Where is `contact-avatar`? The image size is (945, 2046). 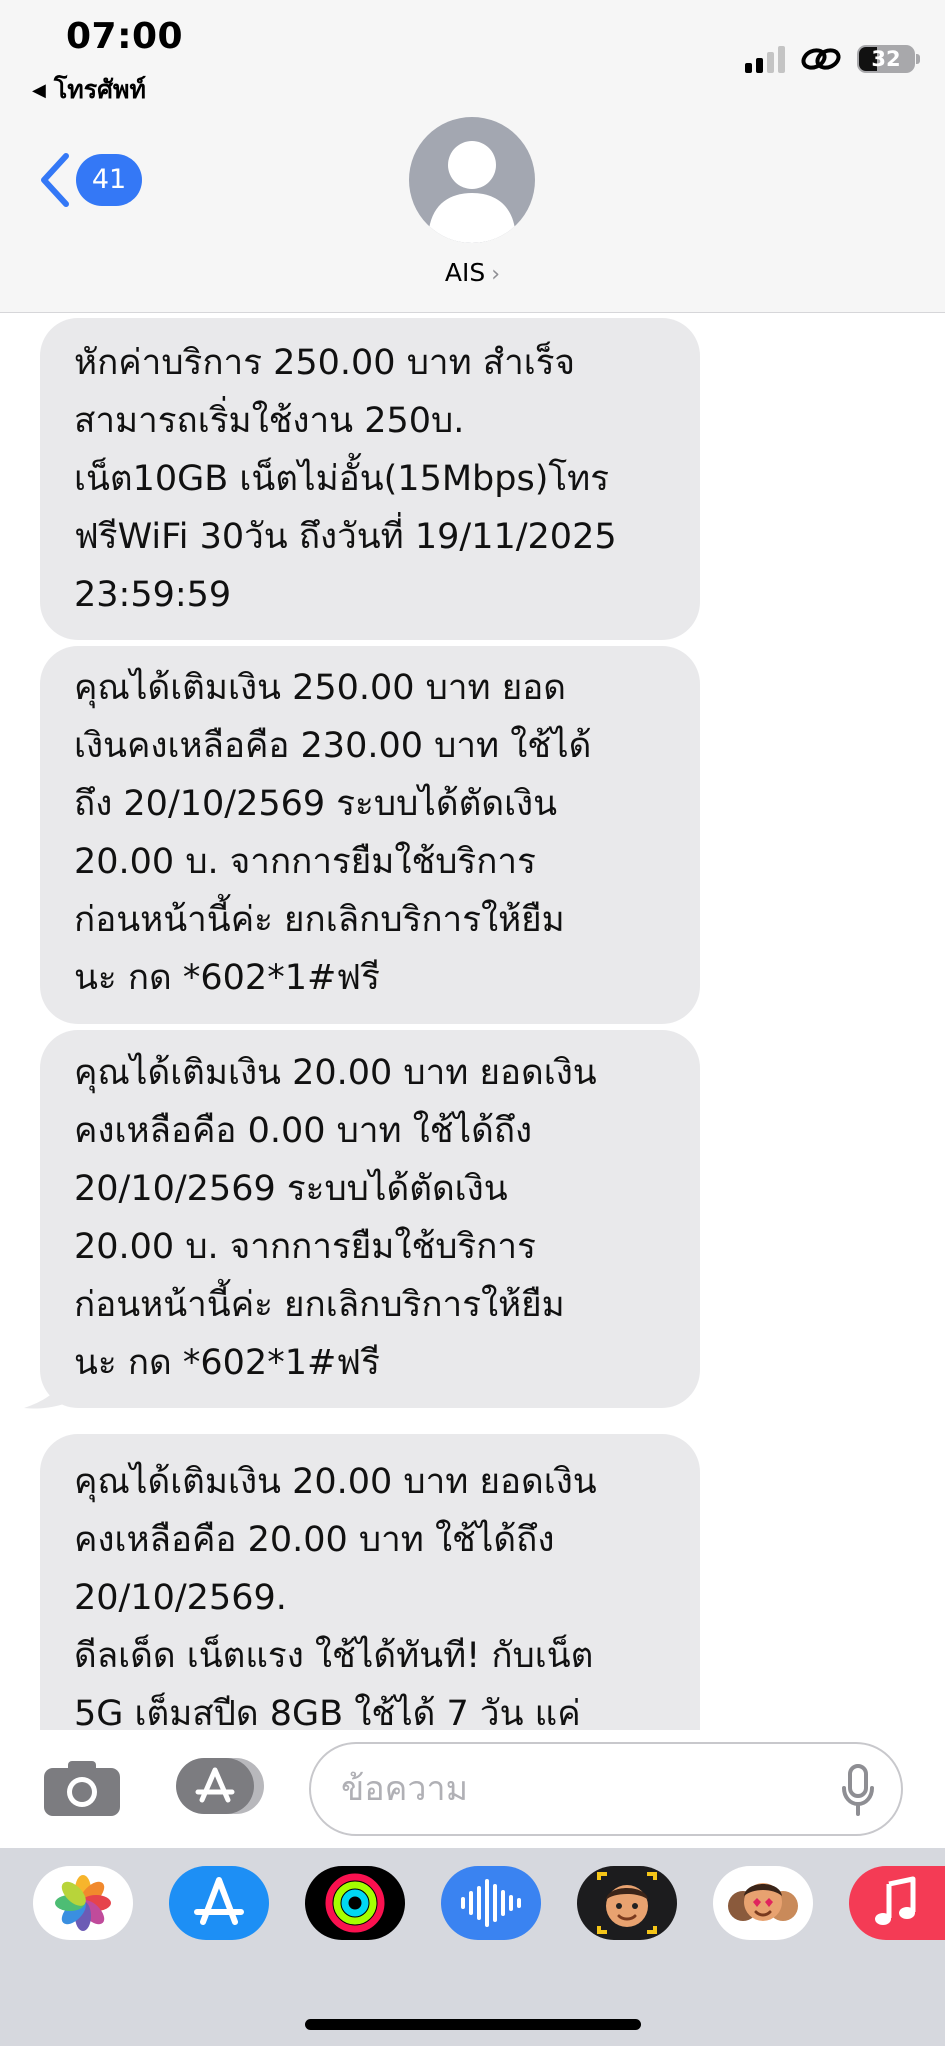
contact-avatar is located at coordinates (472, 180).